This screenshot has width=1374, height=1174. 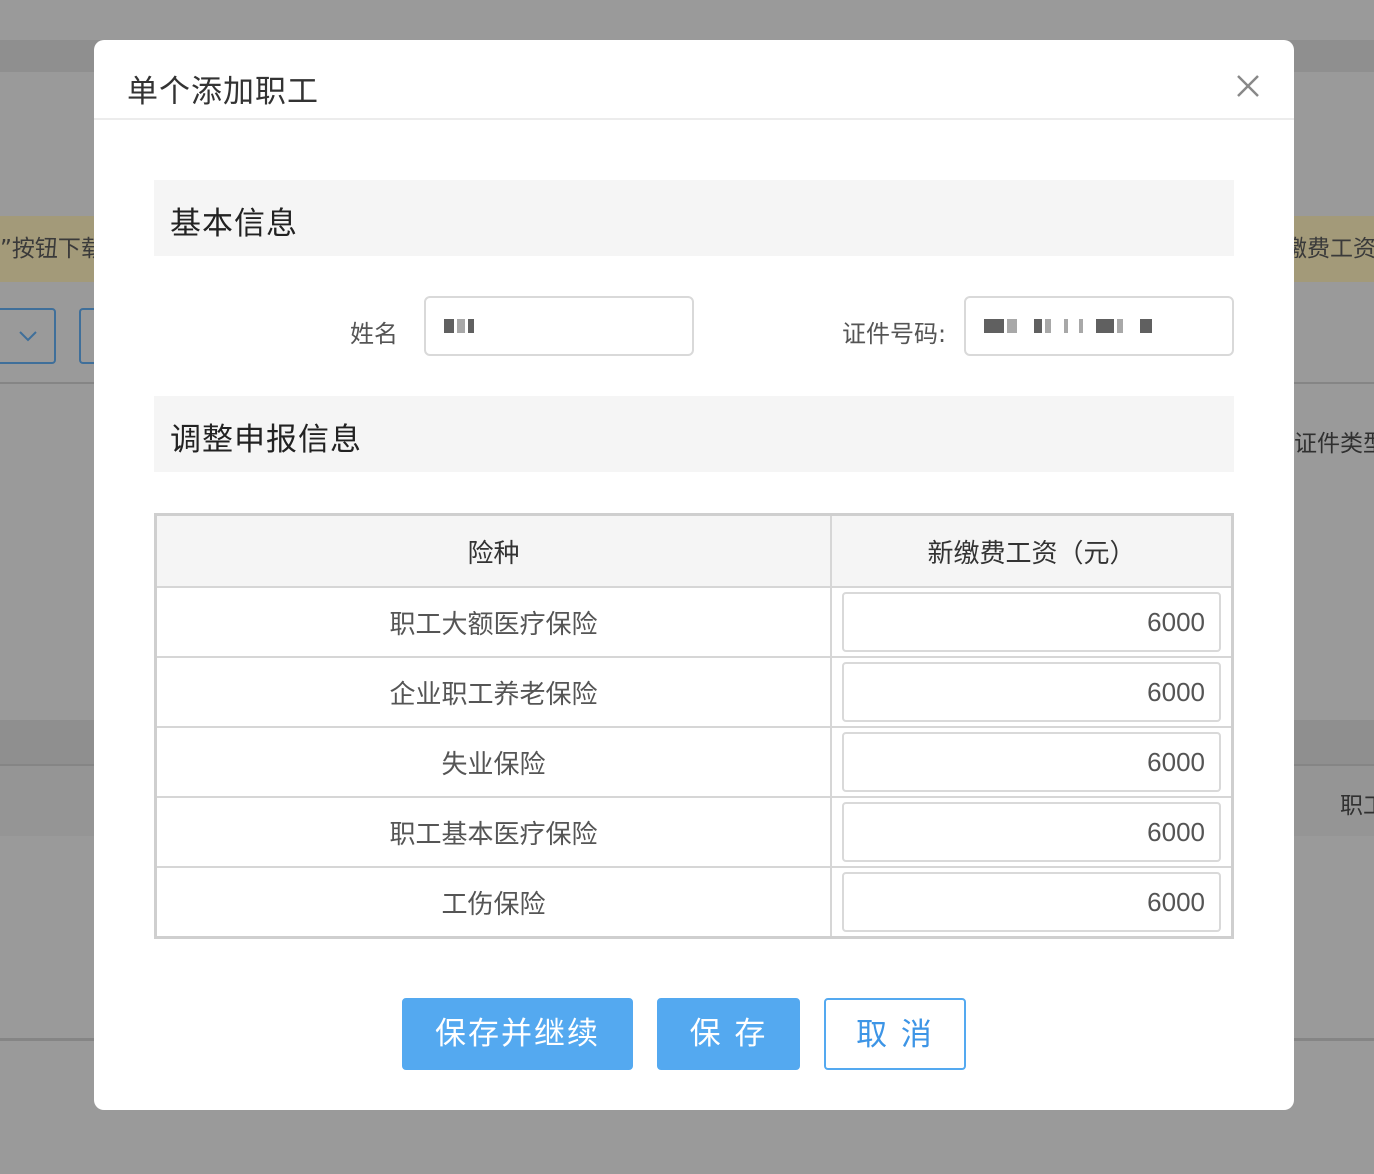 I want to click on adjust-info-title: 调整申报信息, so click(x=266, y=440).